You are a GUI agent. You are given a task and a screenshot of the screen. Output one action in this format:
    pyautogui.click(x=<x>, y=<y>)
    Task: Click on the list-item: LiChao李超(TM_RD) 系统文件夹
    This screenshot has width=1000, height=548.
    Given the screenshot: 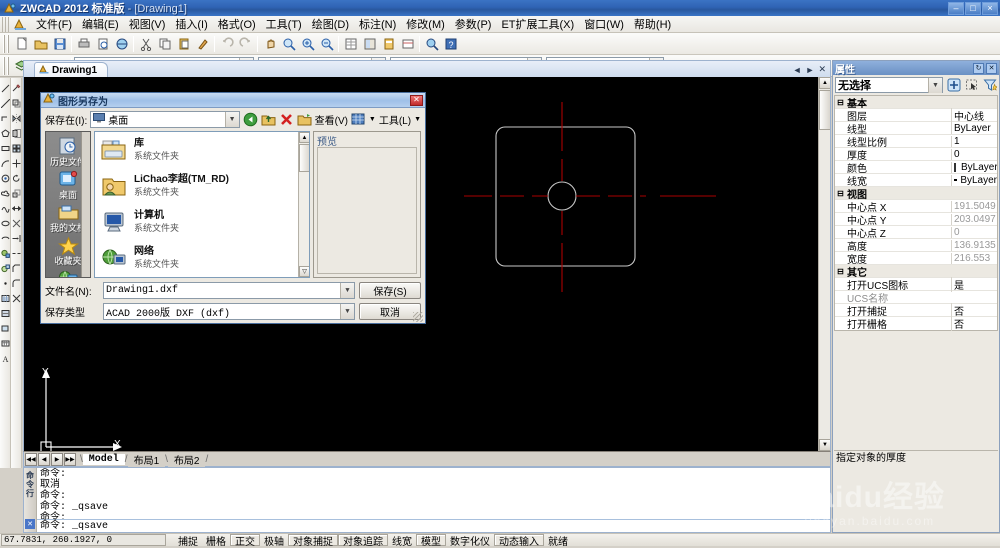 What is the action you would take?
    pyautogui.click(x=202, y=186)
    